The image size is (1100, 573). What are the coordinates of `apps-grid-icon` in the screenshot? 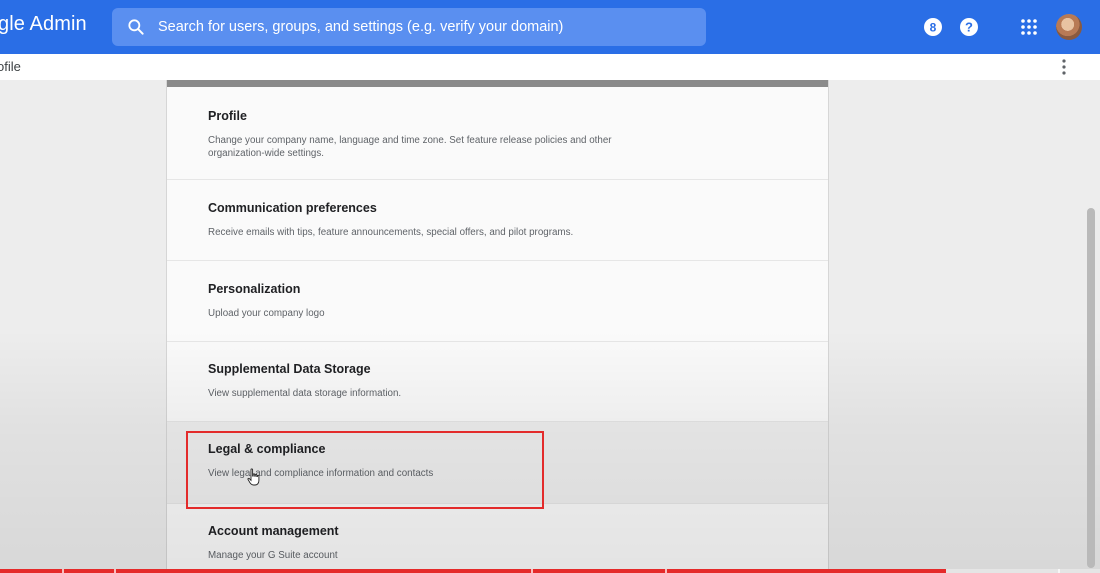 It's located at (1029, 27).